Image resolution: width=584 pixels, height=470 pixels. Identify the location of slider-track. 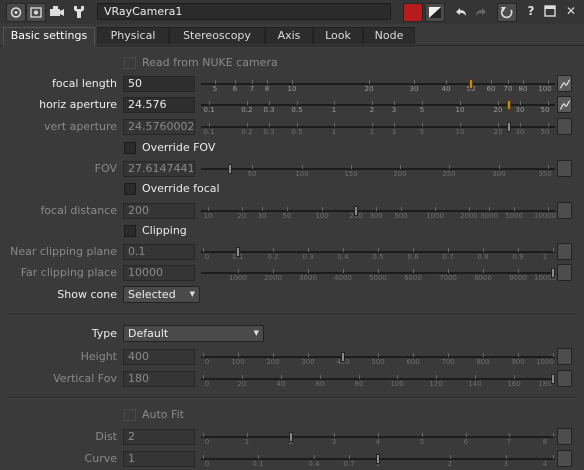
(378, 379).